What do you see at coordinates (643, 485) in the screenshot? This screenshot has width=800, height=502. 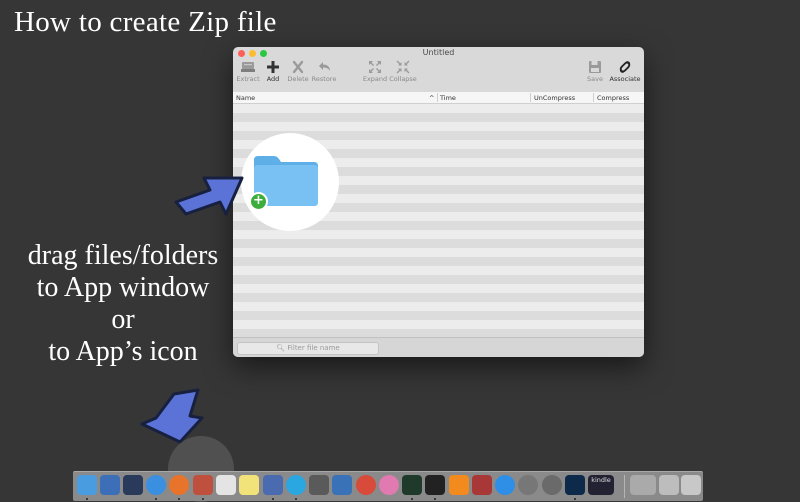 I see `downloads-stack-icon` at bounding box center [643, 485].